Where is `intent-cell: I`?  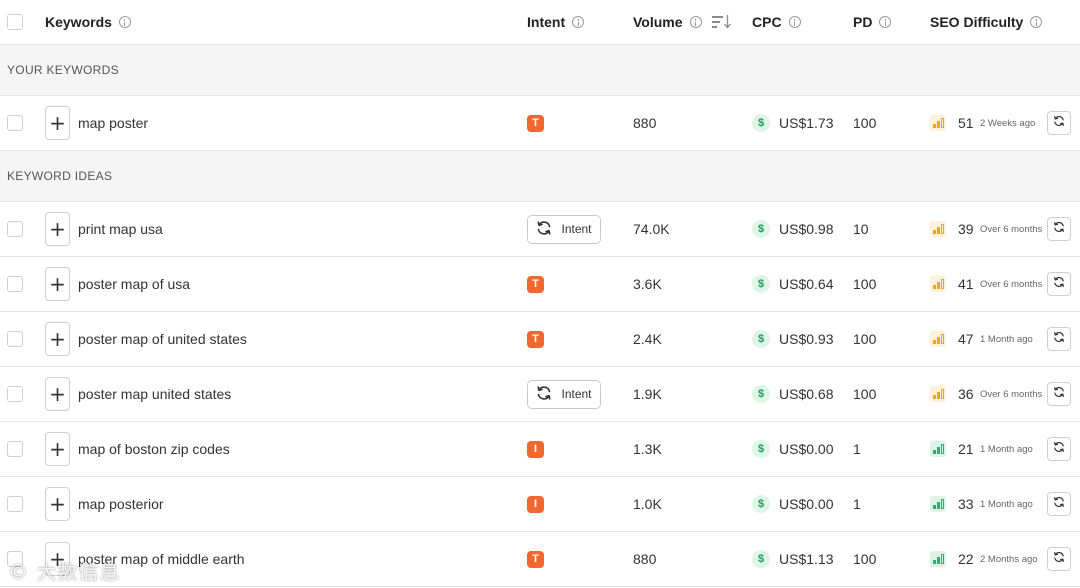 intent-cell: I is located at coordinates (535, 449).